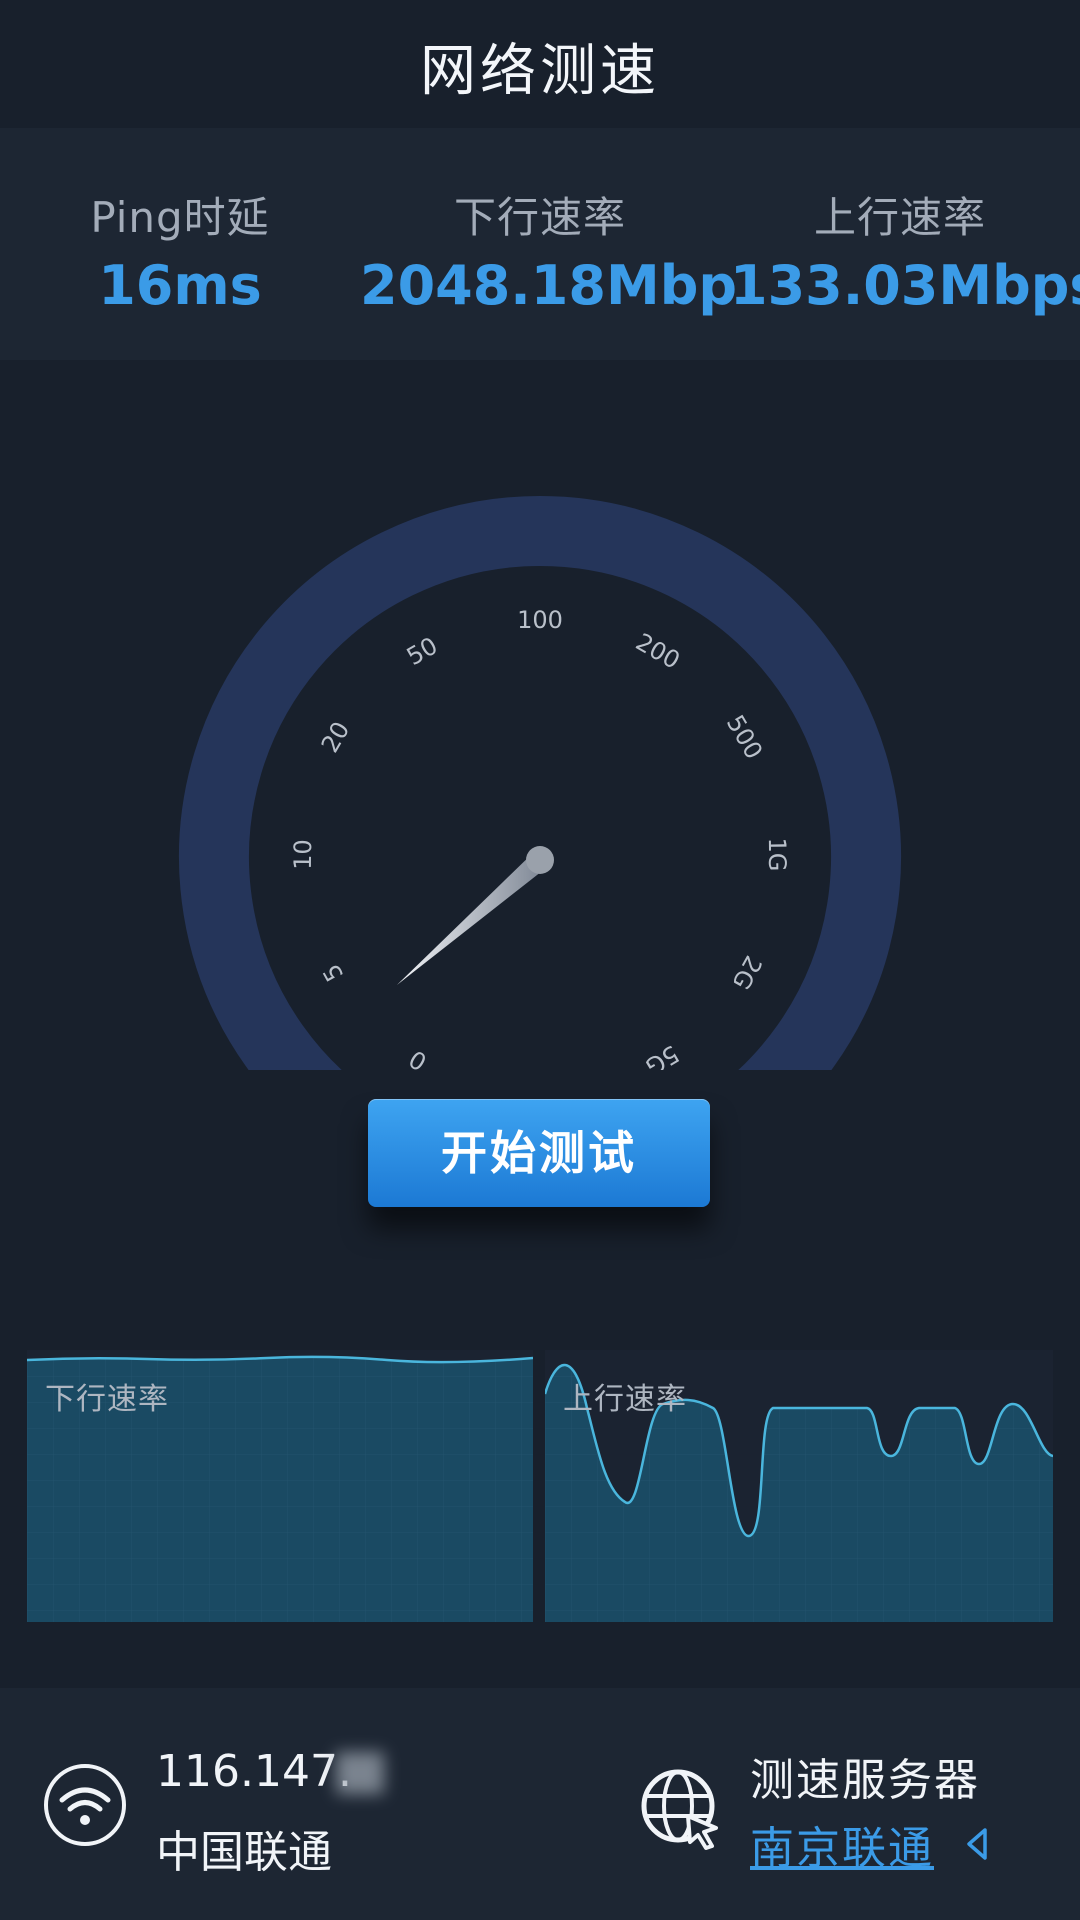 This screenshot has width=1080, height=1920. What do you see at coordinates (744, 737) in the screenshot?
I see `gauge-tick-label: 500` at bounding box center [744, 737].